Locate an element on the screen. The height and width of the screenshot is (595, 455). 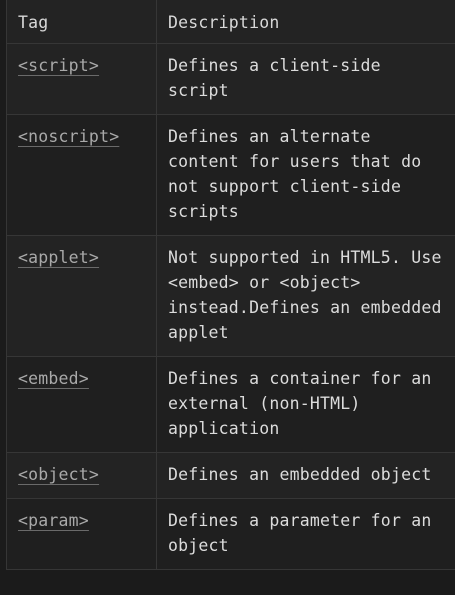
table-row: <object> Defines an embedded object is located at coordinates (230, 475).